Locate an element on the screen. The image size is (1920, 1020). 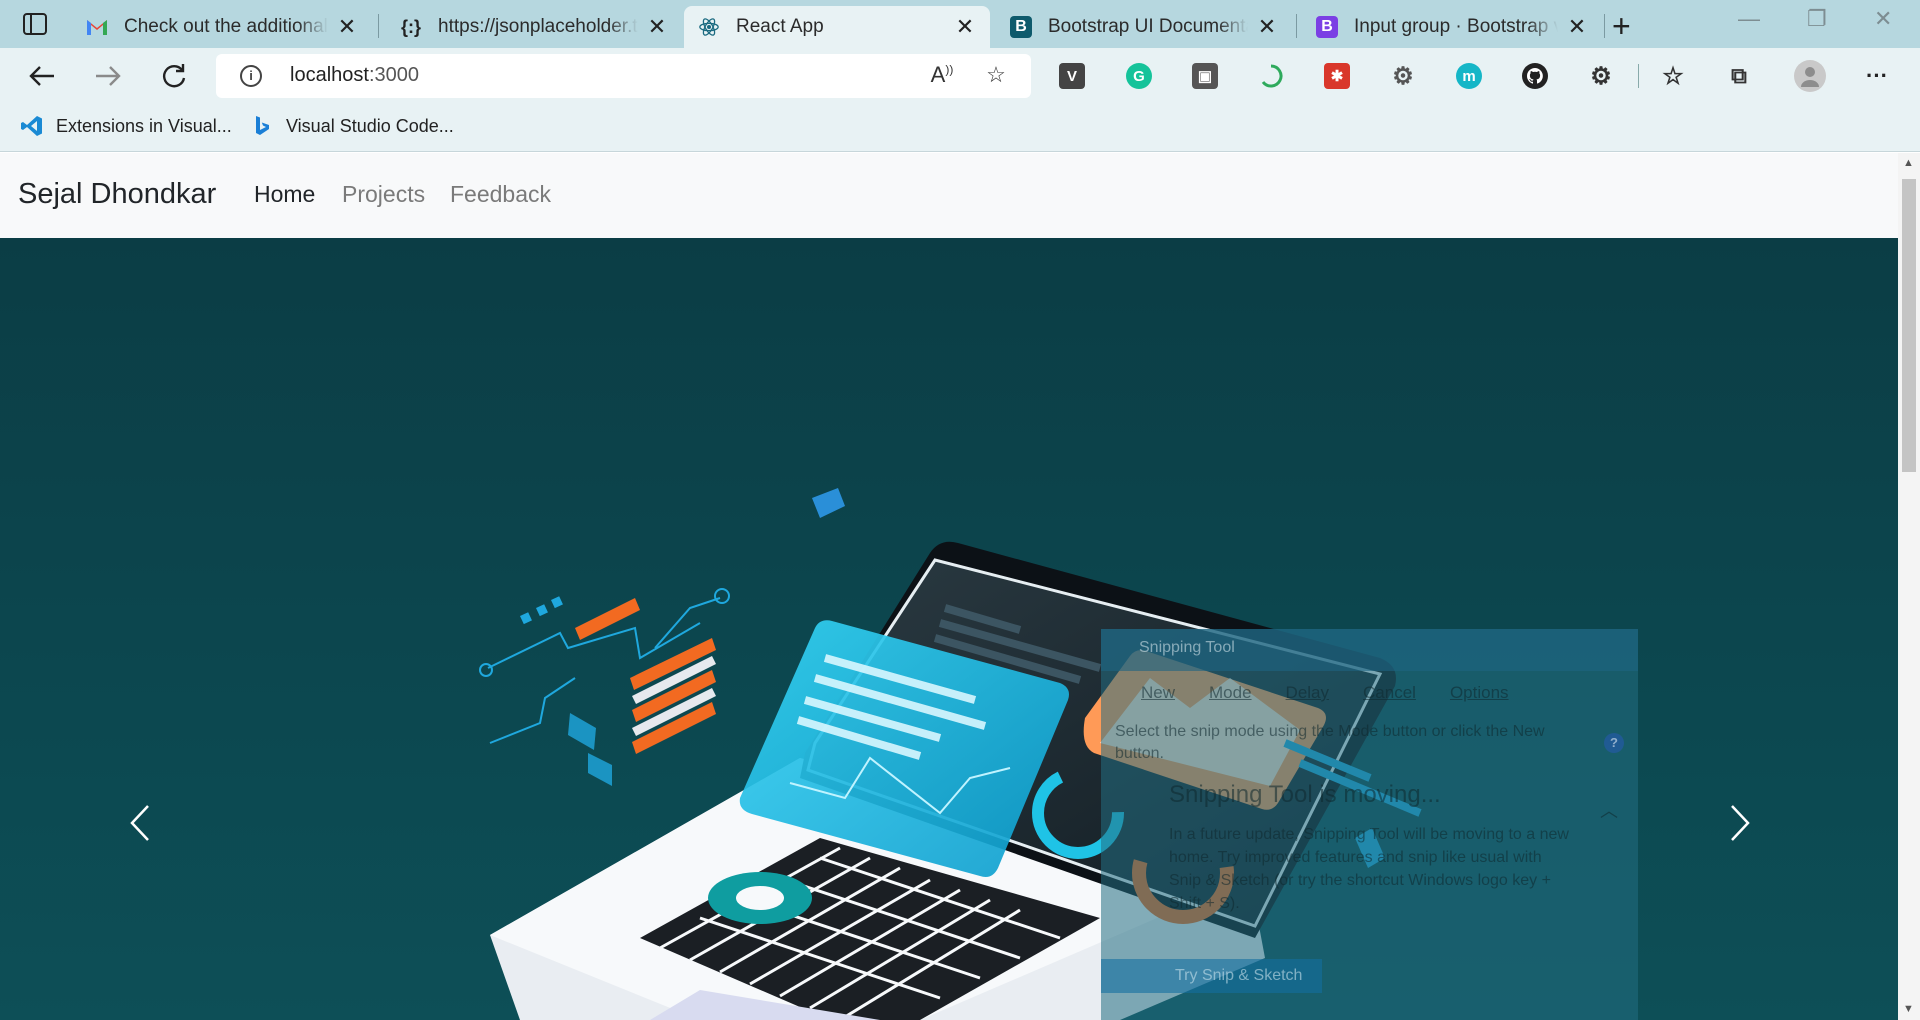
tab-bootstrap-docs: B Bootstrap UI Documentation ✕ is located at coordinates (1144, 27).